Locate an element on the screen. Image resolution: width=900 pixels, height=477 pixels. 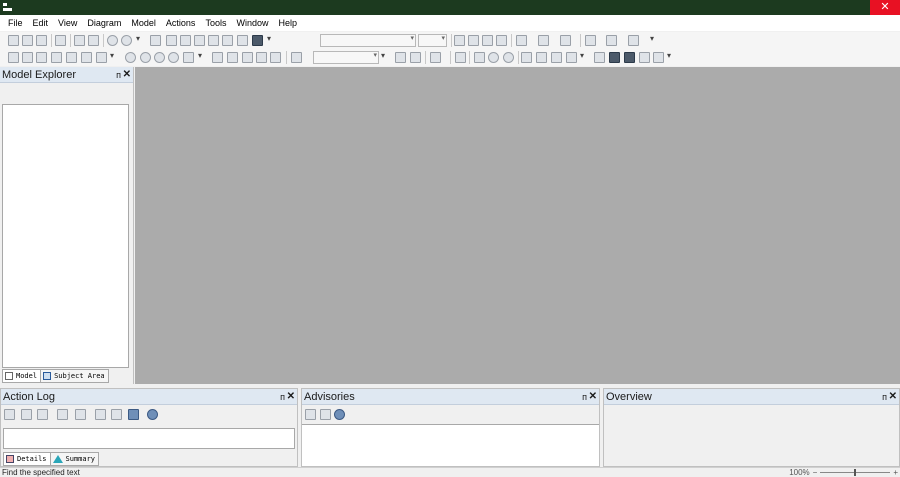
align-left-icon is located at coordinates (217, 57).